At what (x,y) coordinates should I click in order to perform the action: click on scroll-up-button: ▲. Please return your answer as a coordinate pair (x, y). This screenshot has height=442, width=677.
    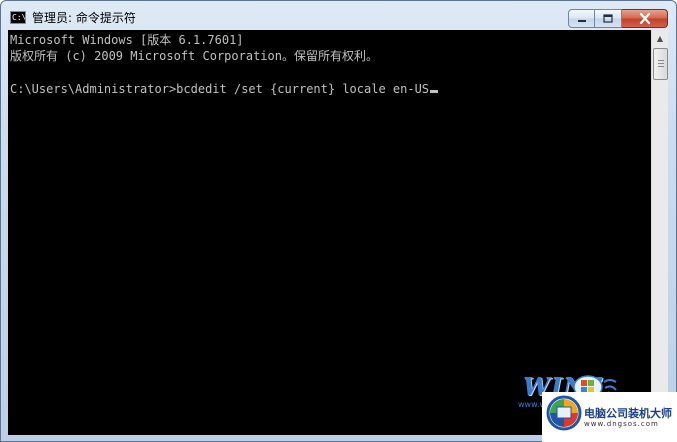
    Looking at the image, I should click on (660, 38).